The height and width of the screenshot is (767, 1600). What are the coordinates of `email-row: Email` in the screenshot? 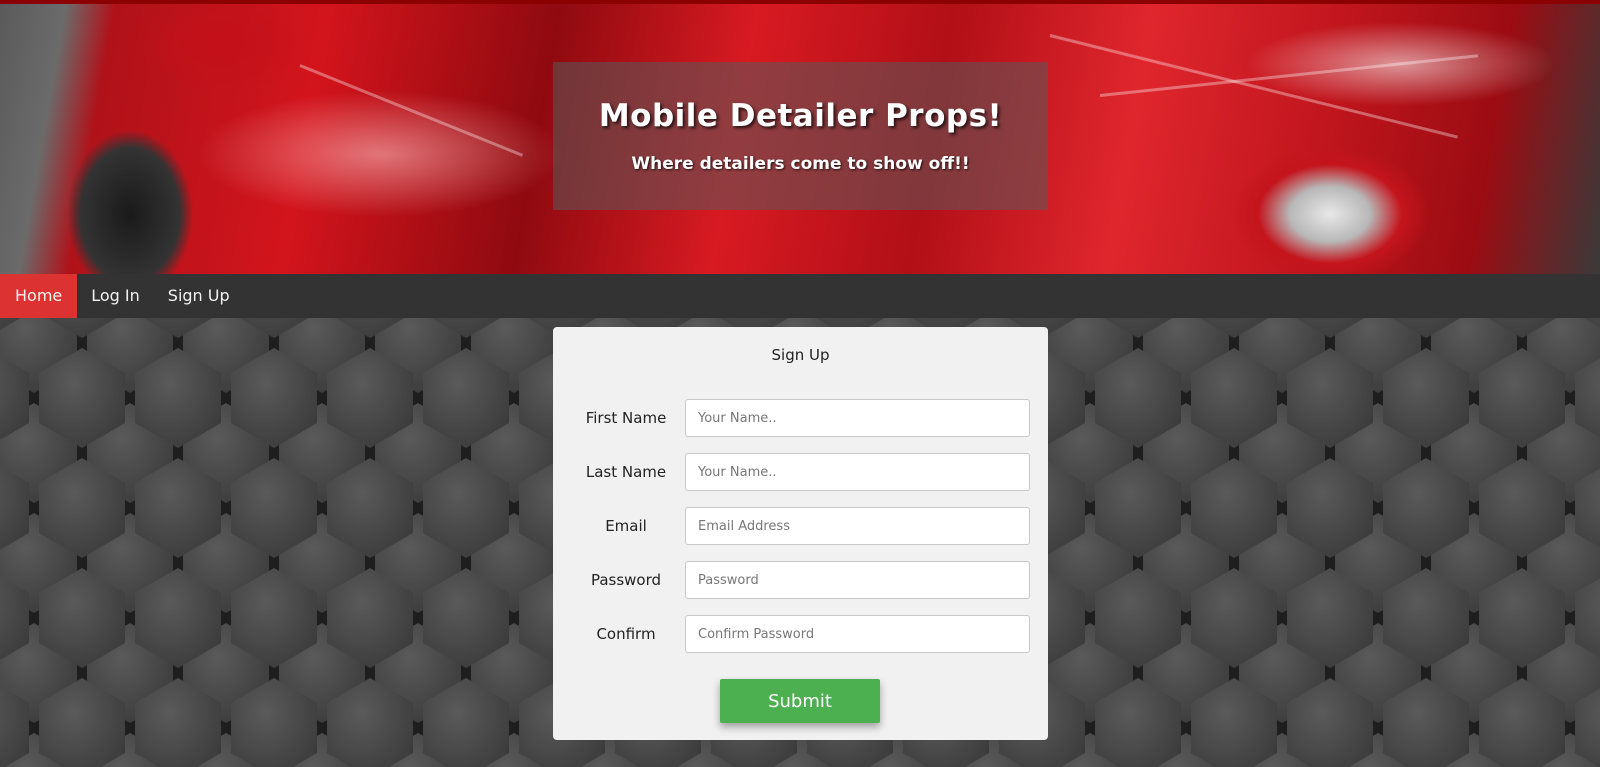 It's located at (800, 526).